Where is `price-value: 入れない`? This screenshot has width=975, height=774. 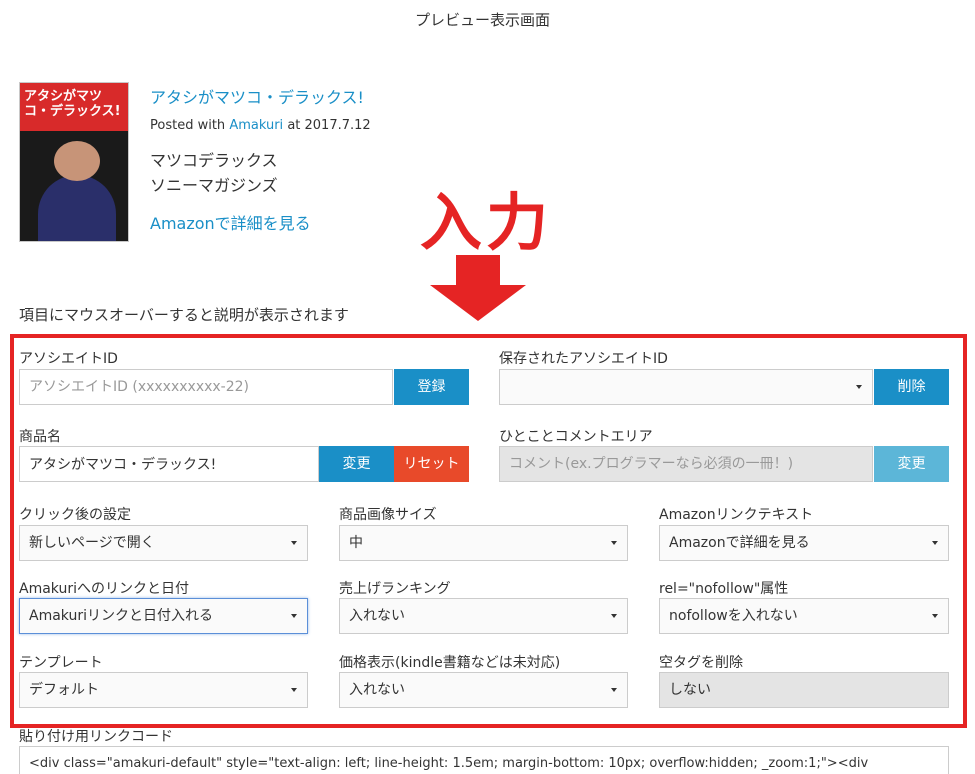 price-value: 入れない is located at coordinates (377, 690).